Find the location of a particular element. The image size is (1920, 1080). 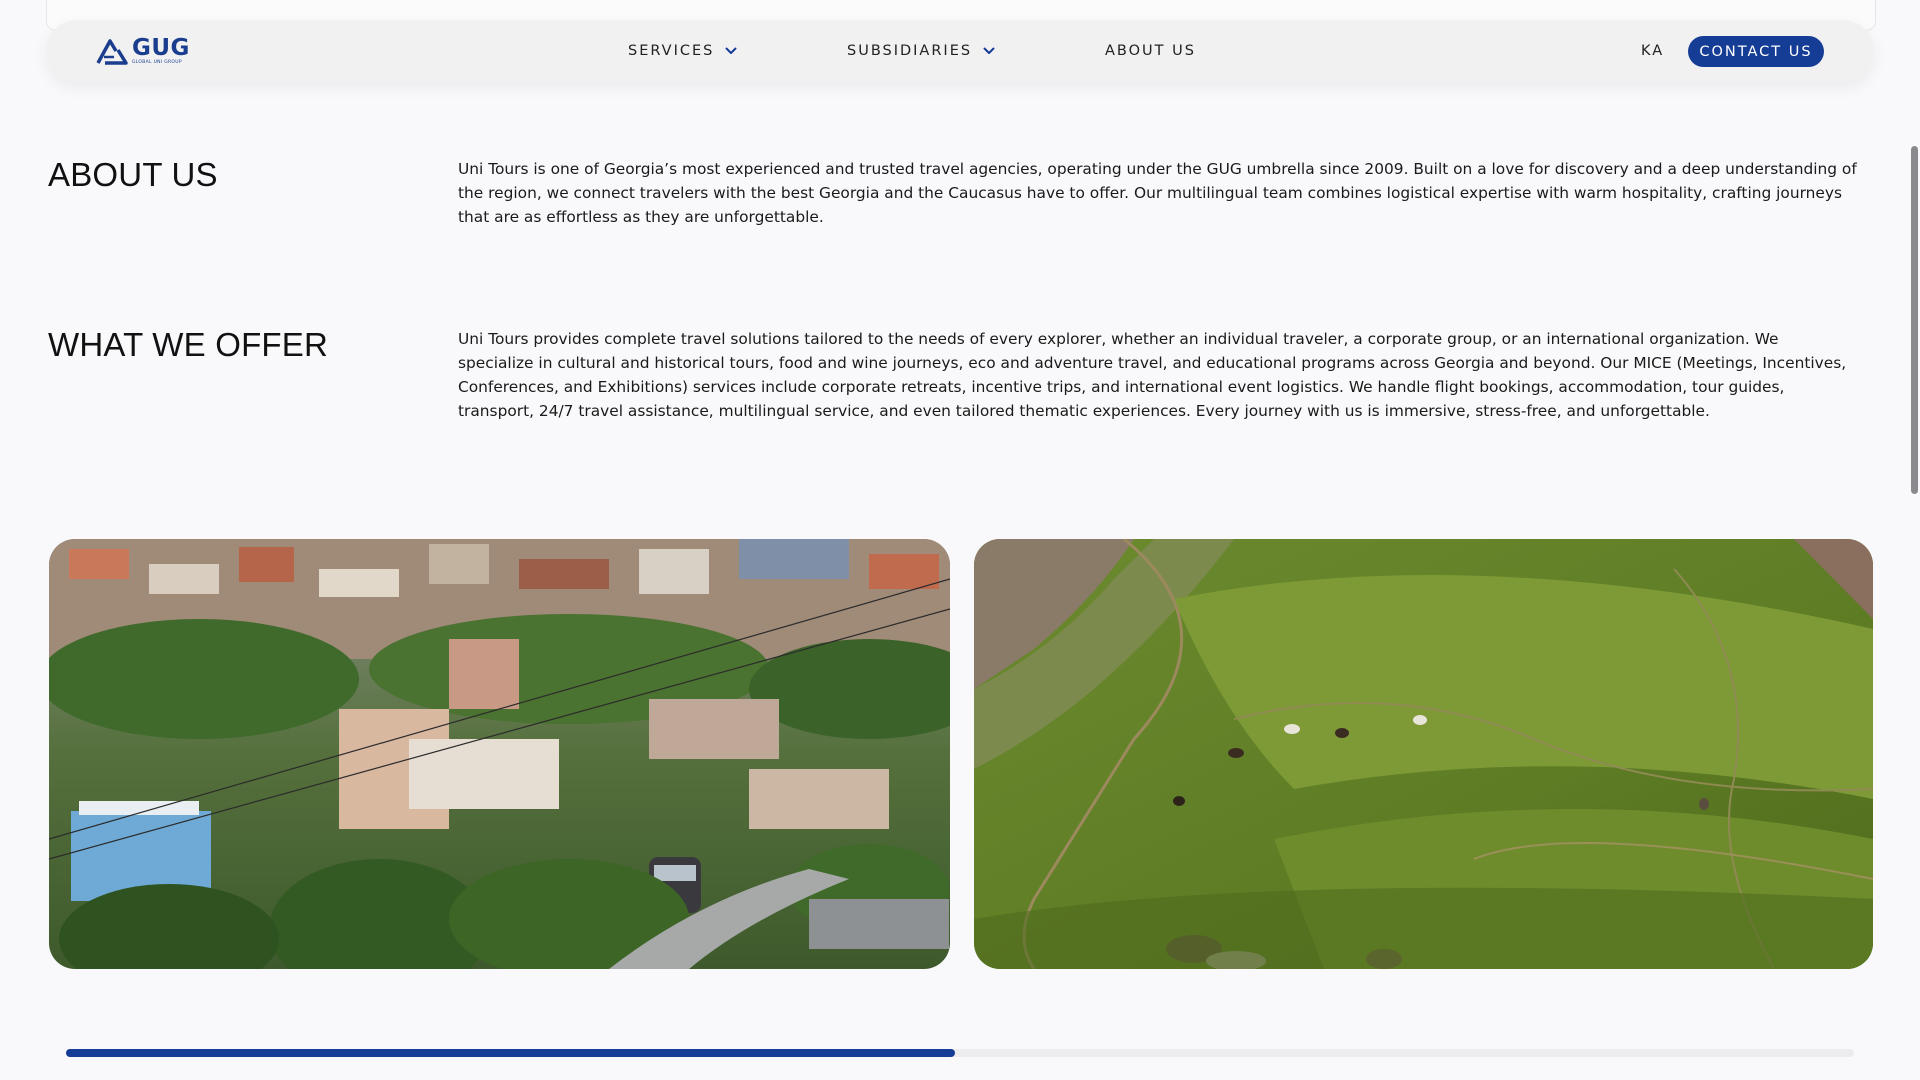

logo-wordmark: GUG GLOBAL UNI GROUP is located at coordinates (161, 51).